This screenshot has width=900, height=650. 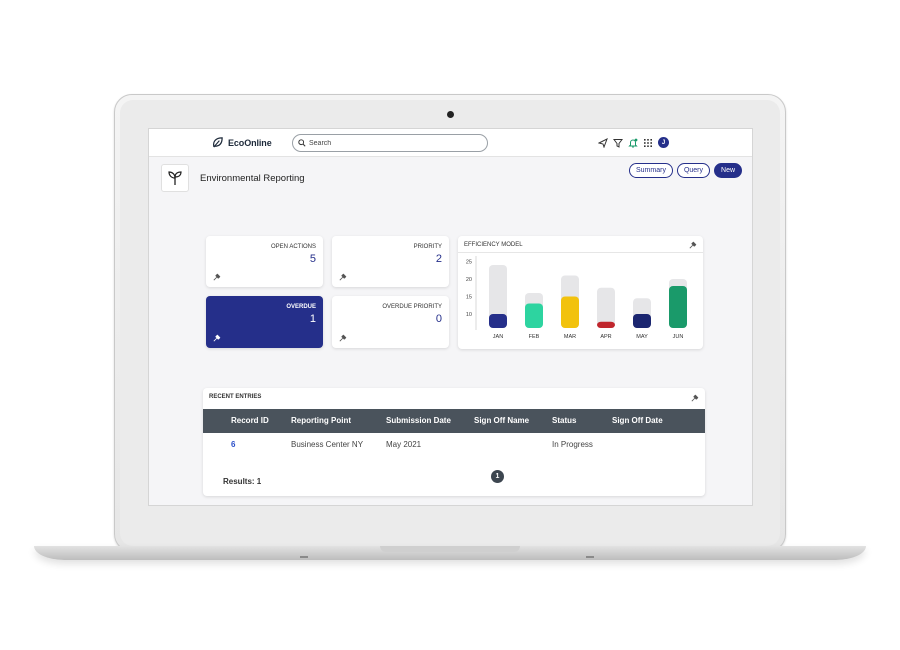 I want to click on sprout-icon, so click(x=175, y=178).